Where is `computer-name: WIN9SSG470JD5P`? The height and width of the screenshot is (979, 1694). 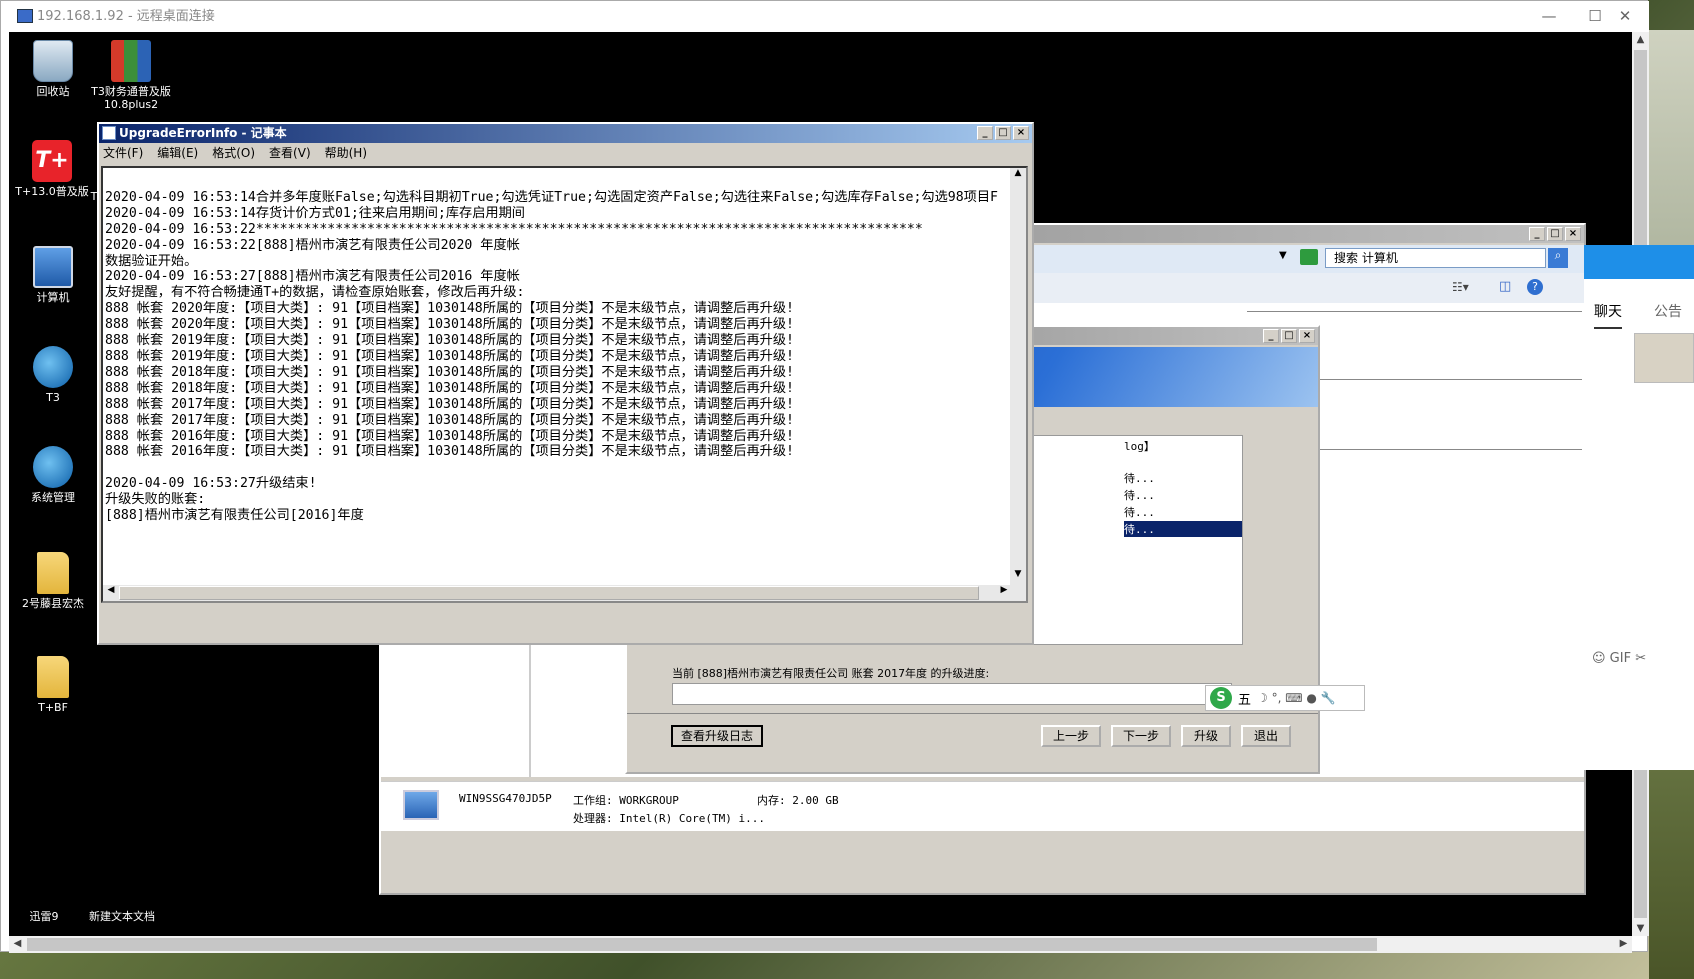
computer-name: WIN9SSG470JD5P is located at coordinates (505, 798).